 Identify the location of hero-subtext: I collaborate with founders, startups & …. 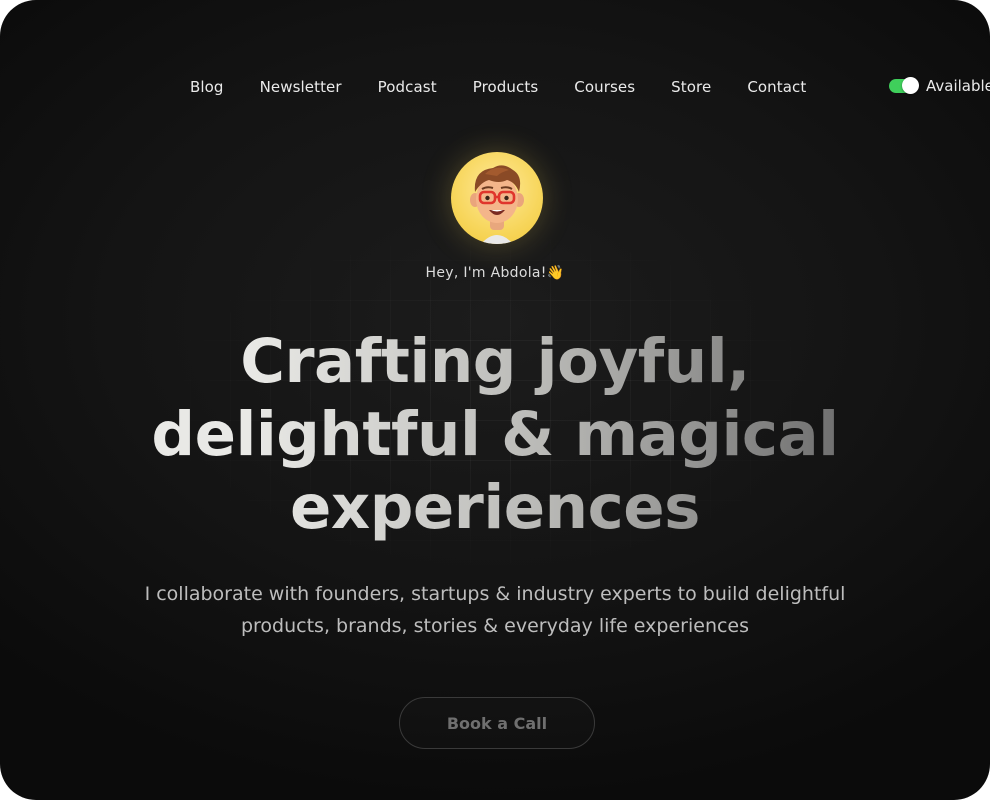
(495, 610).